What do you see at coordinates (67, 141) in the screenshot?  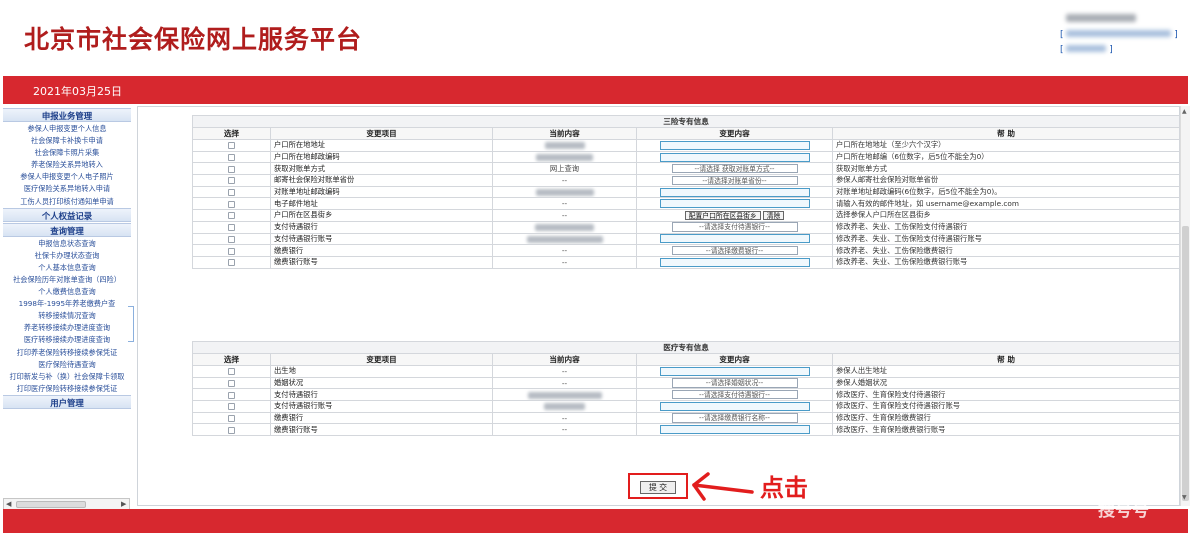 I see `sidebar-item: 社会保障卡补换卡申请` at bounding box center [67, 141].